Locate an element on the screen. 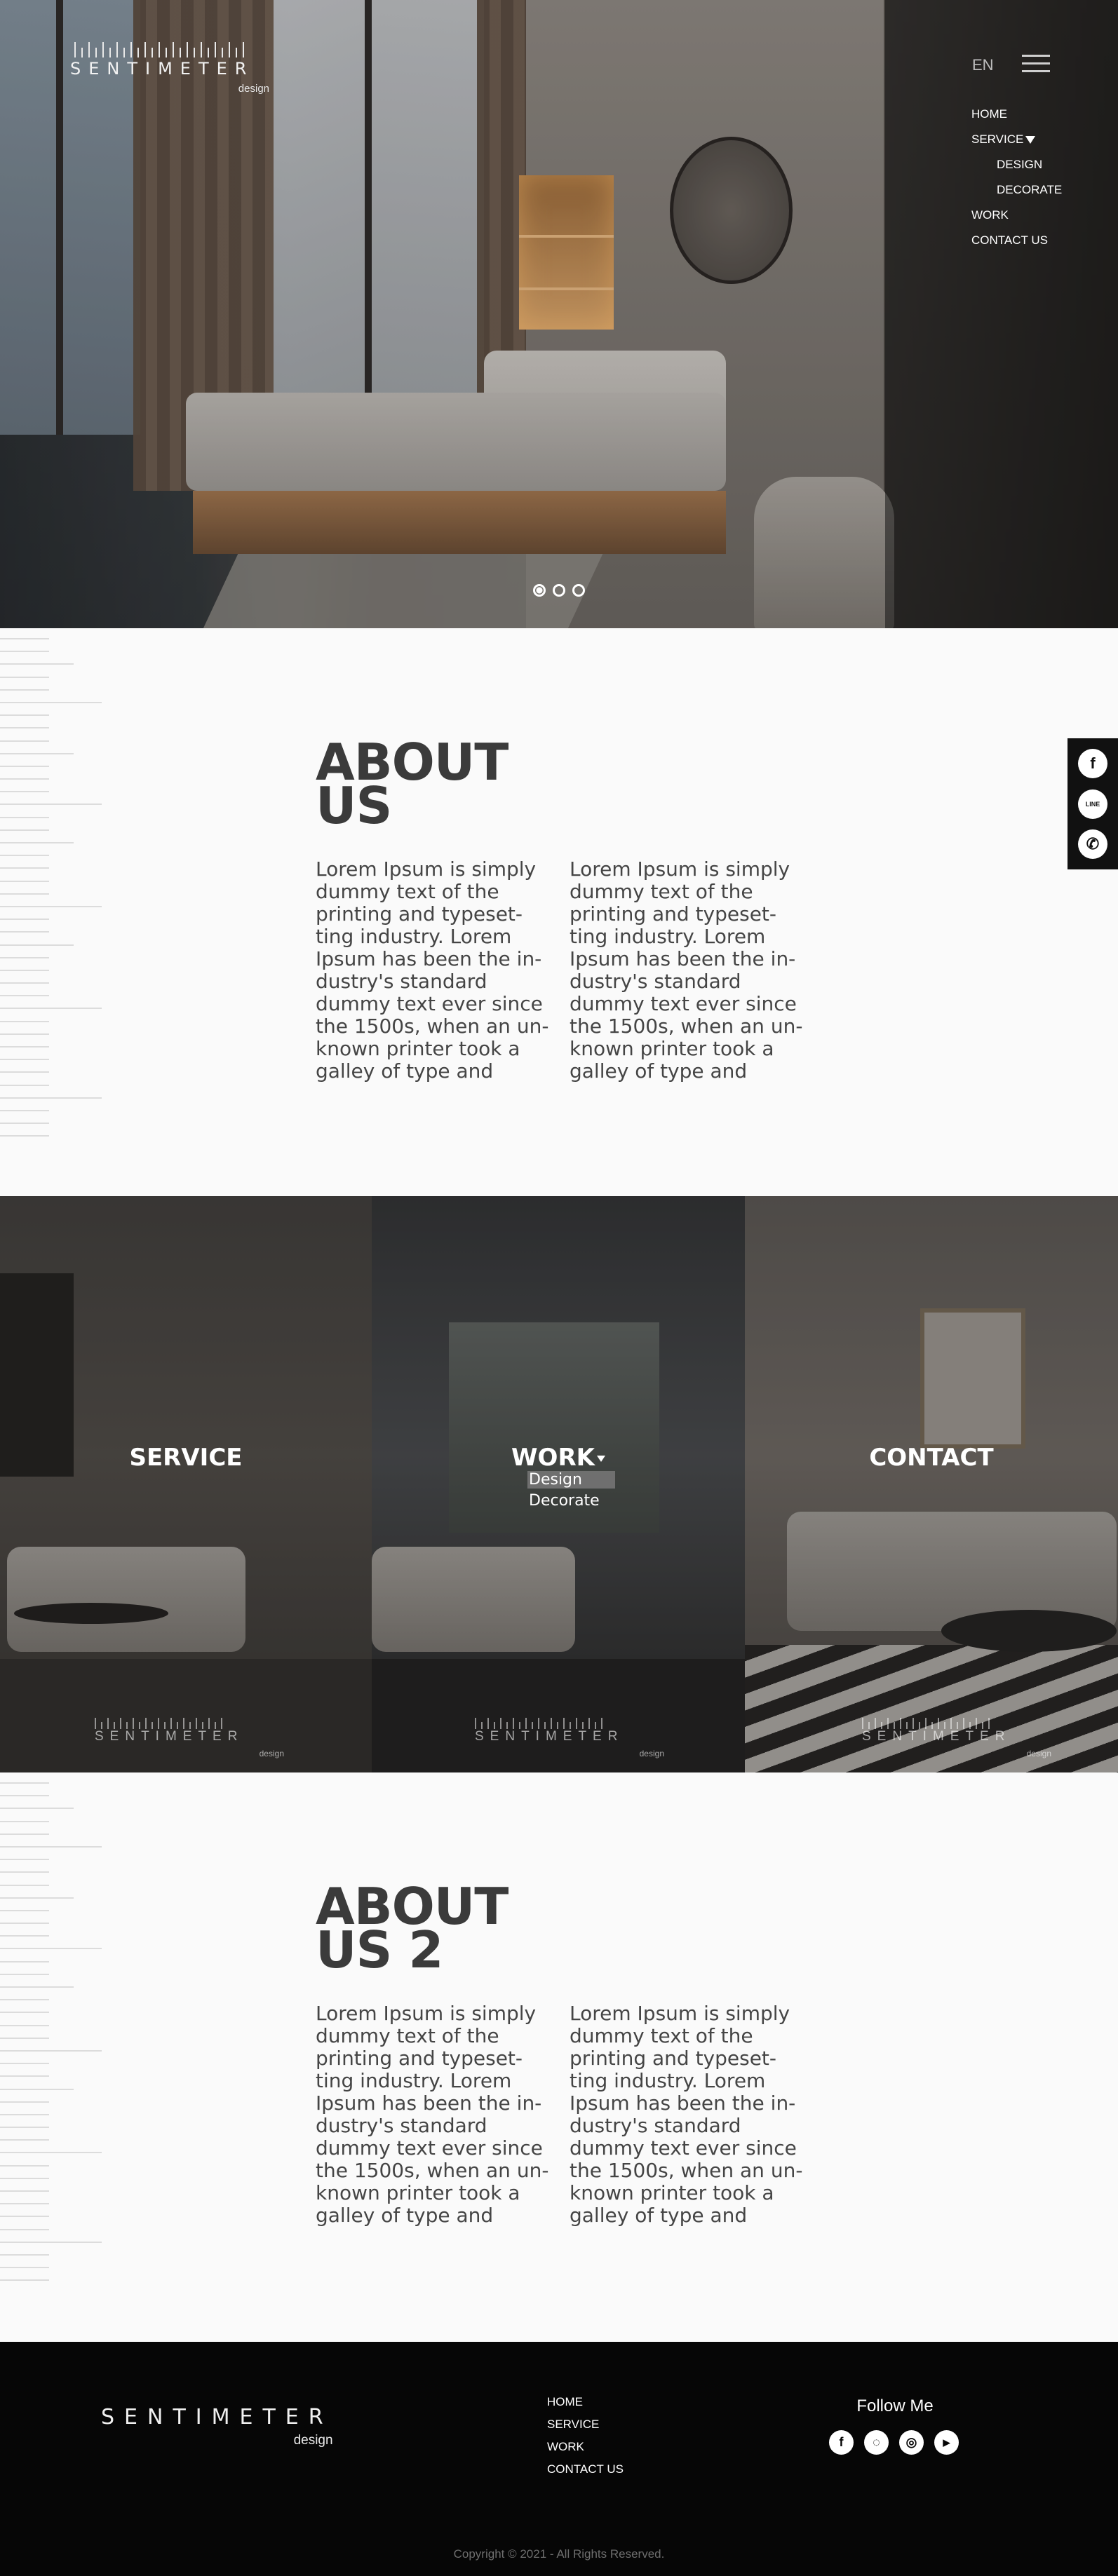  footer-link-contact: CONTACT US is located at coordinates (585, 2469).